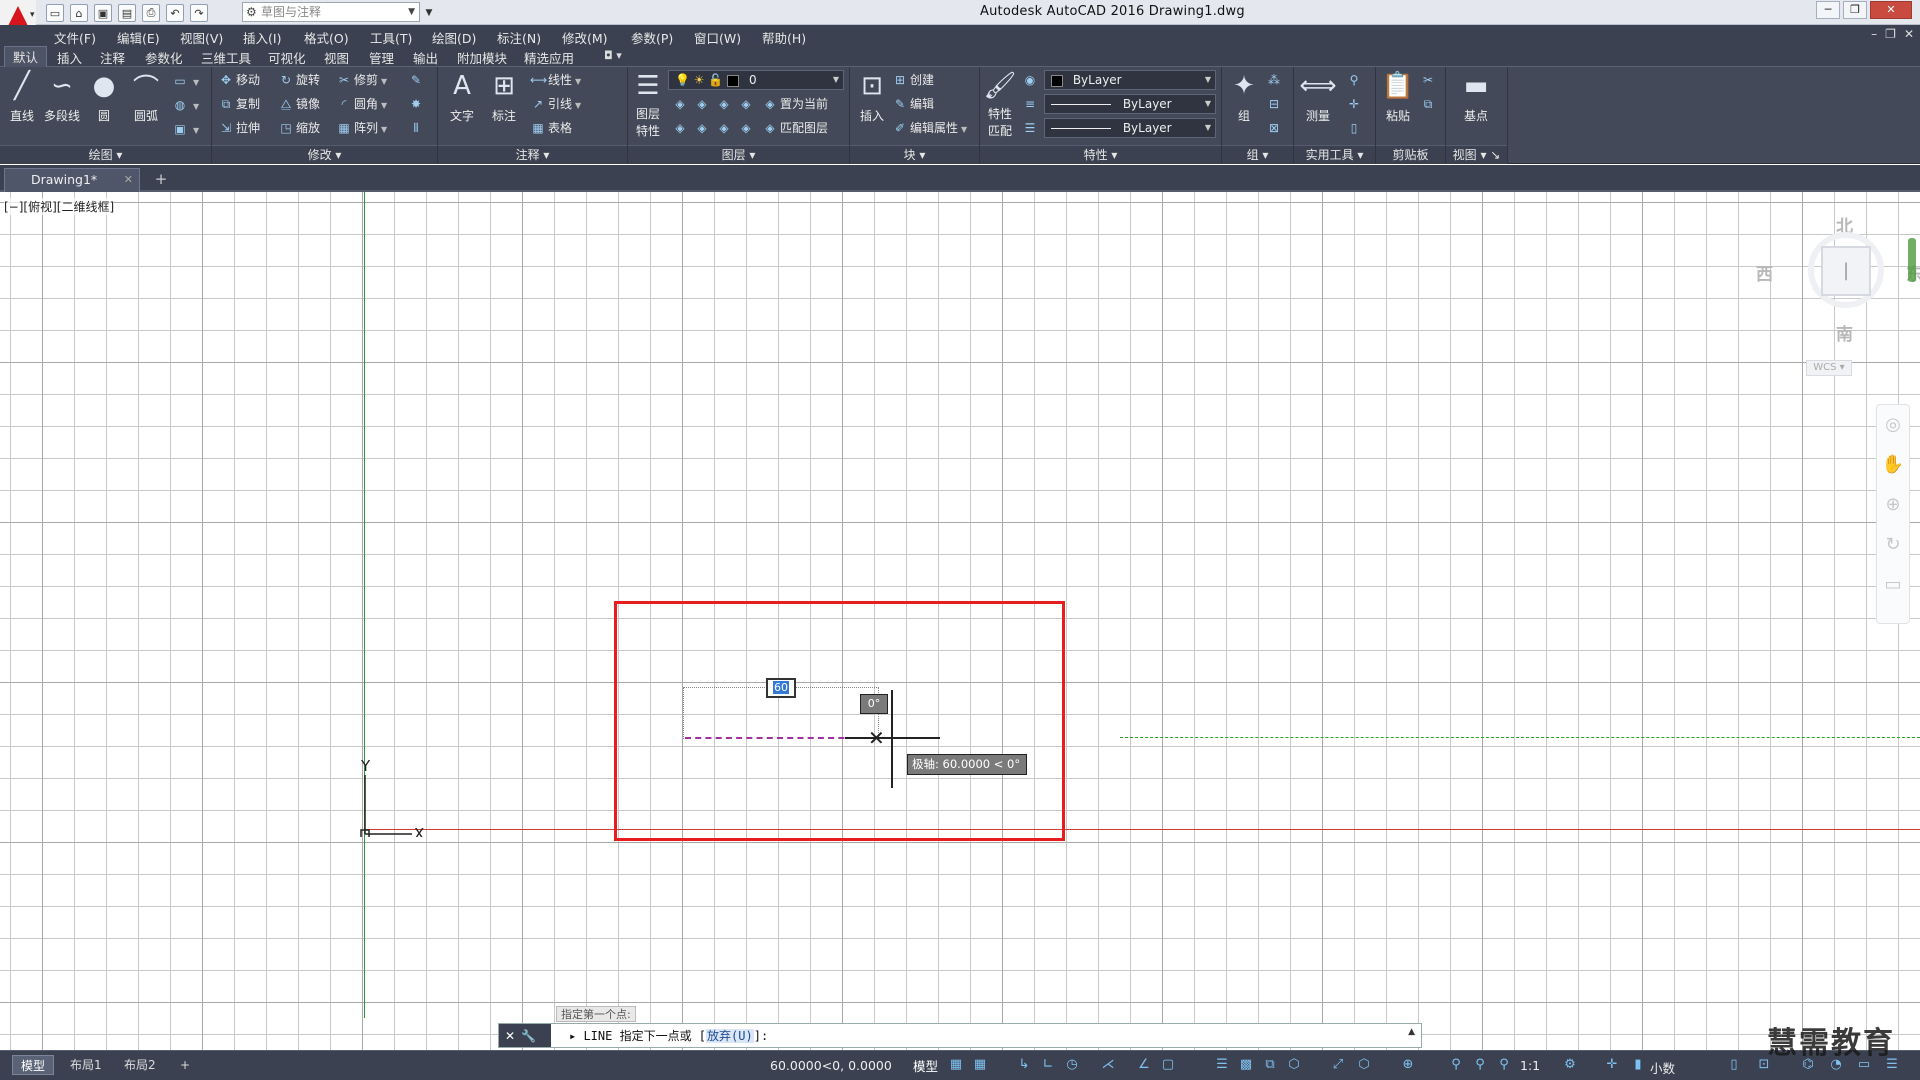 This screenshot has height=1080, width=1920. I want to click on edit-block-button: ✎ 编辑, so click(913, 104).